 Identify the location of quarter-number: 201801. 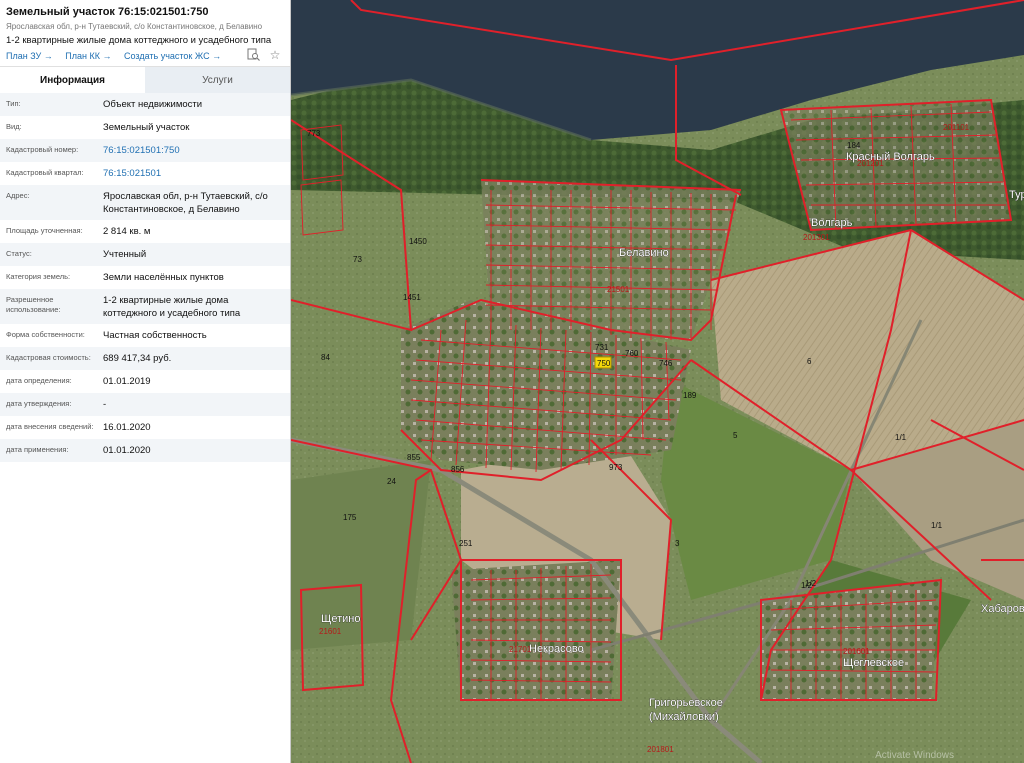
(660, 749).